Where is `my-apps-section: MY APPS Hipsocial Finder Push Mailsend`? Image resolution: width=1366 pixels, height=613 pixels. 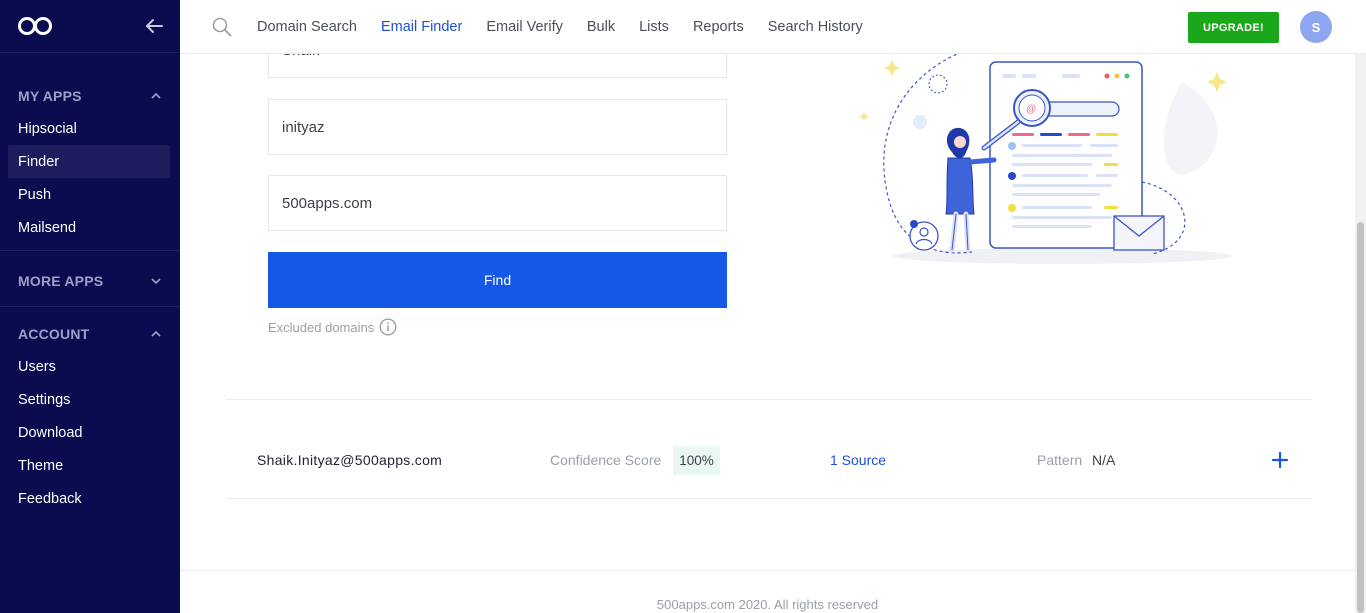
my-apps-section: MY APPS Hipsocial Finder Push Mailsend is located at coordinates (90, 152).